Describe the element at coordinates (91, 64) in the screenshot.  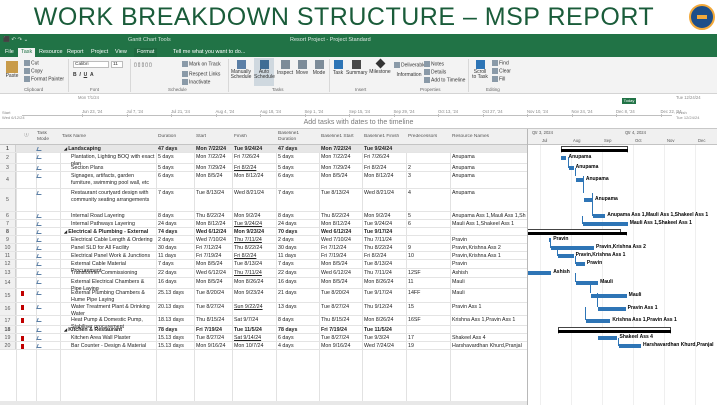
I see `font-name-select: Calibri` at that location.